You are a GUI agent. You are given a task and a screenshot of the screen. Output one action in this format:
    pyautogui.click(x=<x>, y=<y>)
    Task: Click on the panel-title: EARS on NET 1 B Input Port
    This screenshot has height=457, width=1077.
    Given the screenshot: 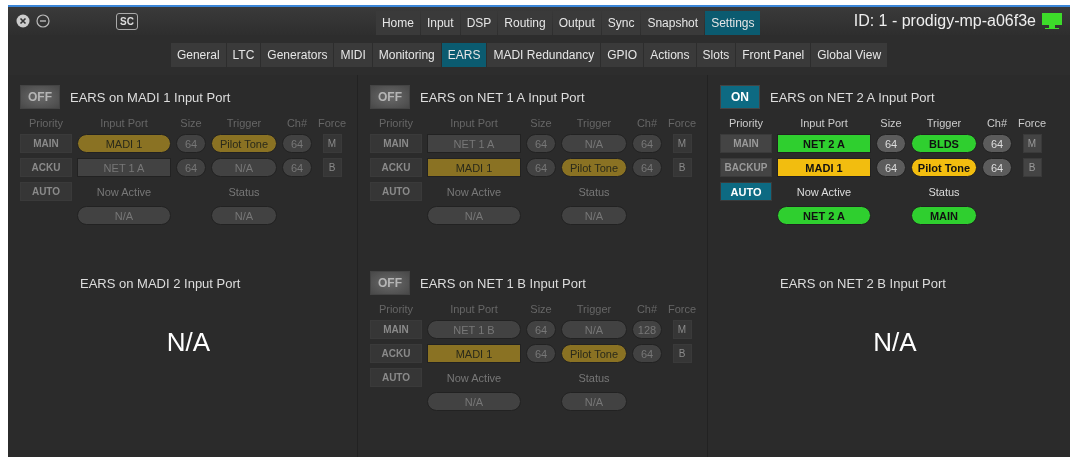 What is the action you would take?
    pyautogui.click(x=503, y=283)
    